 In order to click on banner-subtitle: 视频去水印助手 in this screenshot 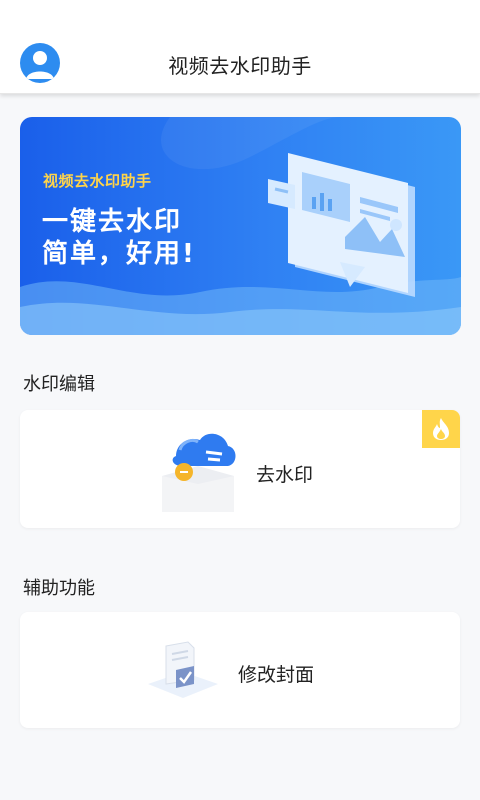, I will do `click(97, 181)`.